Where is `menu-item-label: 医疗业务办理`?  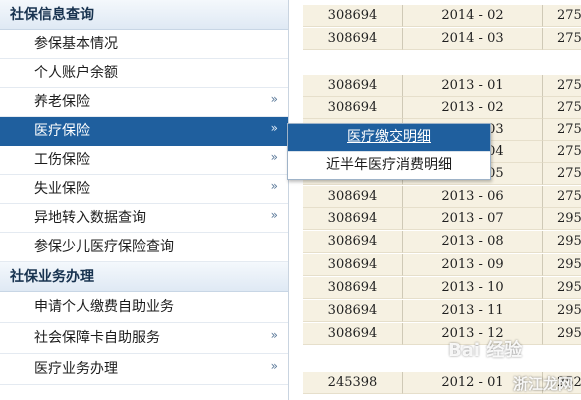 menu-item-label: 医疗业务办理 is located at coordinates (76, 369).